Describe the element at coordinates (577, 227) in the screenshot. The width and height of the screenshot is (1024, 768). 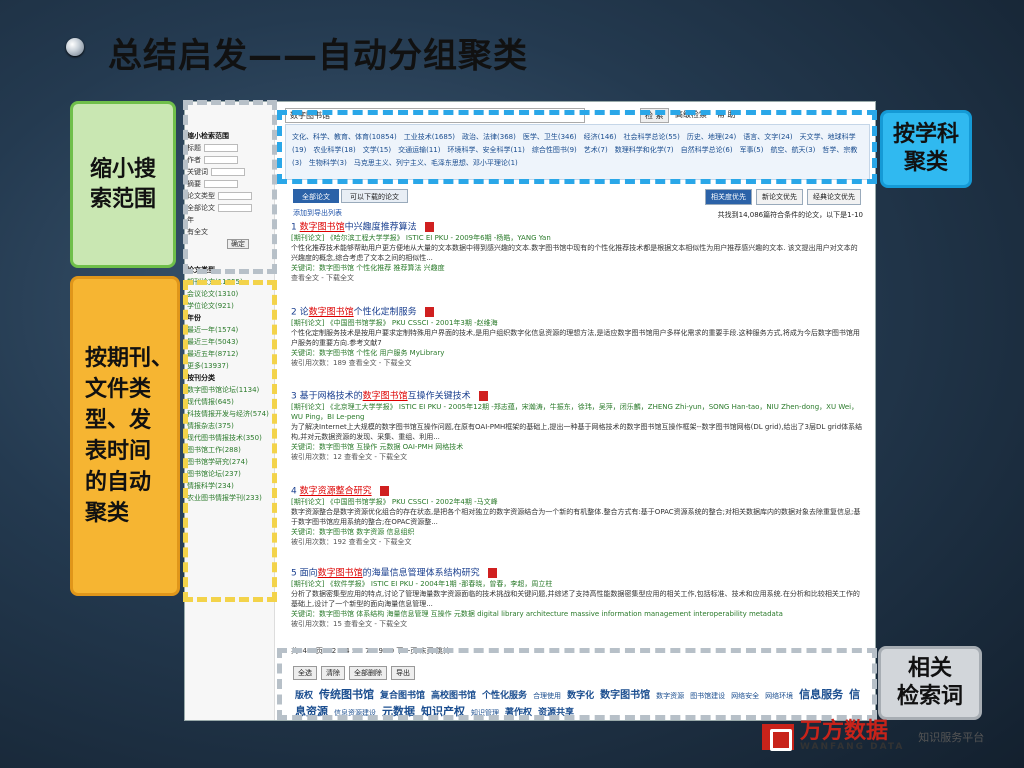
I see `result-title: 1 数字图书馆中兴趣度推荐算法` at that location.